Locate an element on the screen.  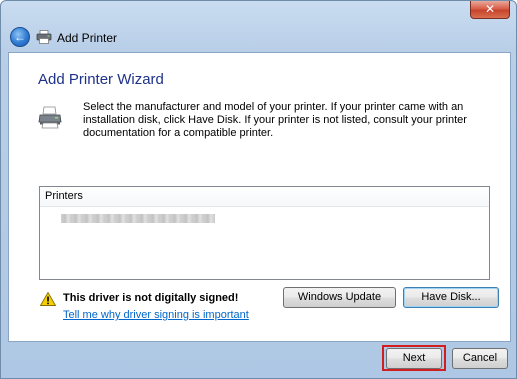
close-button: ✕ is located at coordinates (490, 10).